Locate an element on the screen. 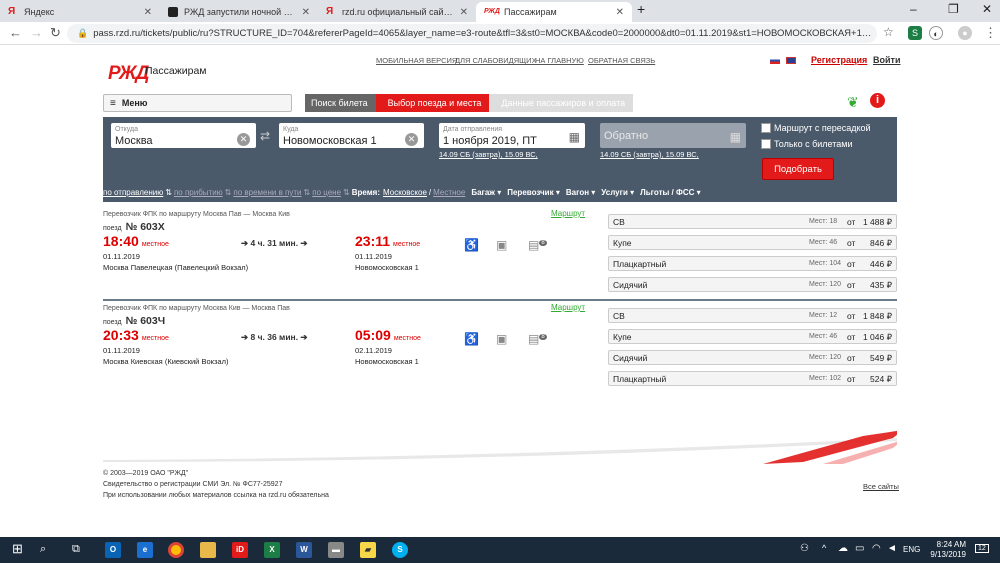  sort-arrival: по прибытию is located at coordinates (198, 194).